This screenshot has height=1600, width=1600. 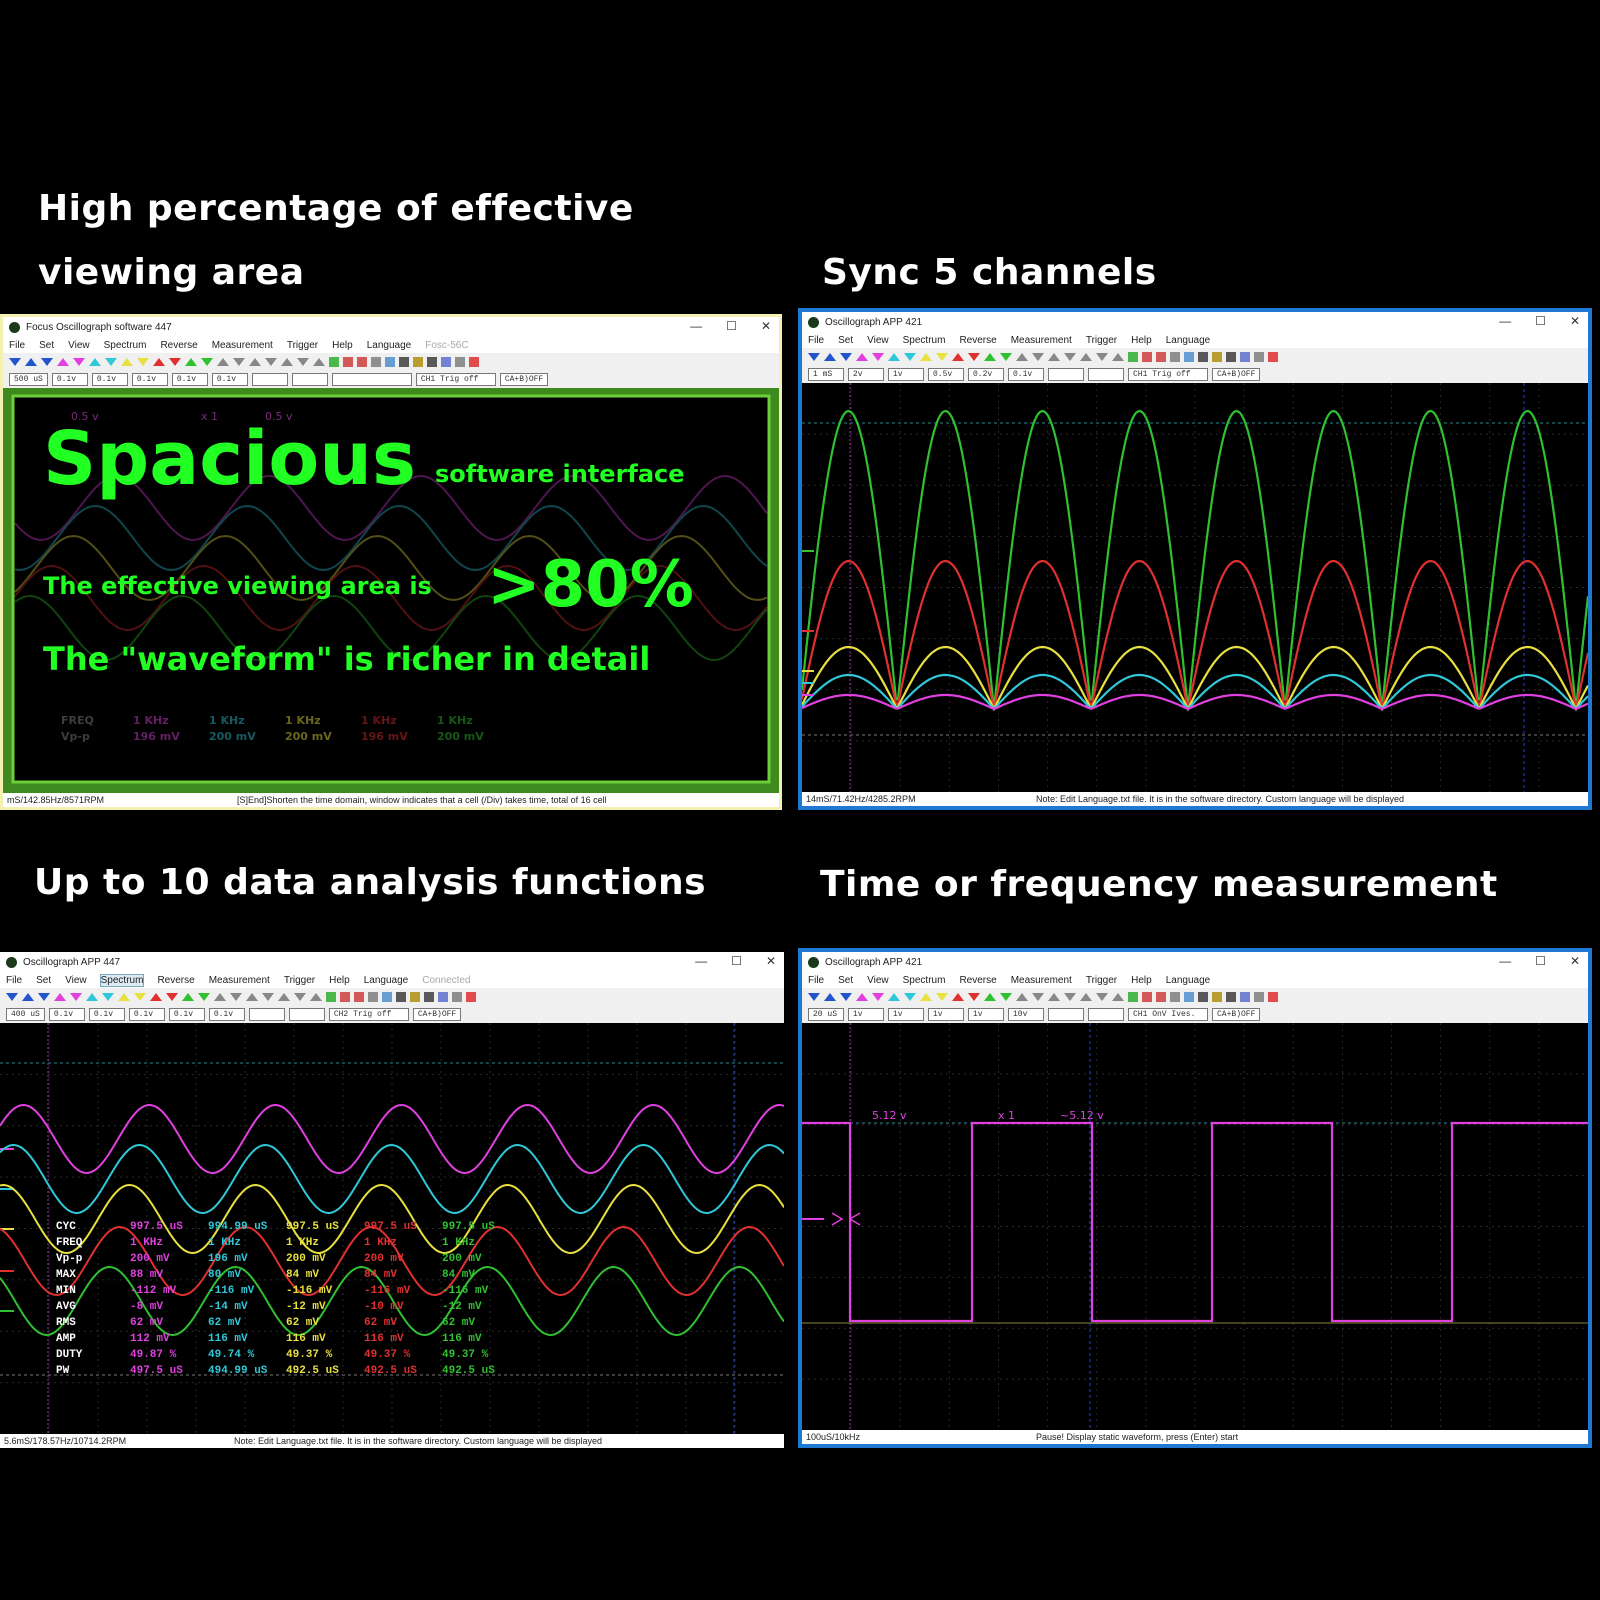 What do you see at coordinates (986, 374) in the screenshot?
I see `ch4-volts-field: 0.2v` at bounding box center [986, 374].